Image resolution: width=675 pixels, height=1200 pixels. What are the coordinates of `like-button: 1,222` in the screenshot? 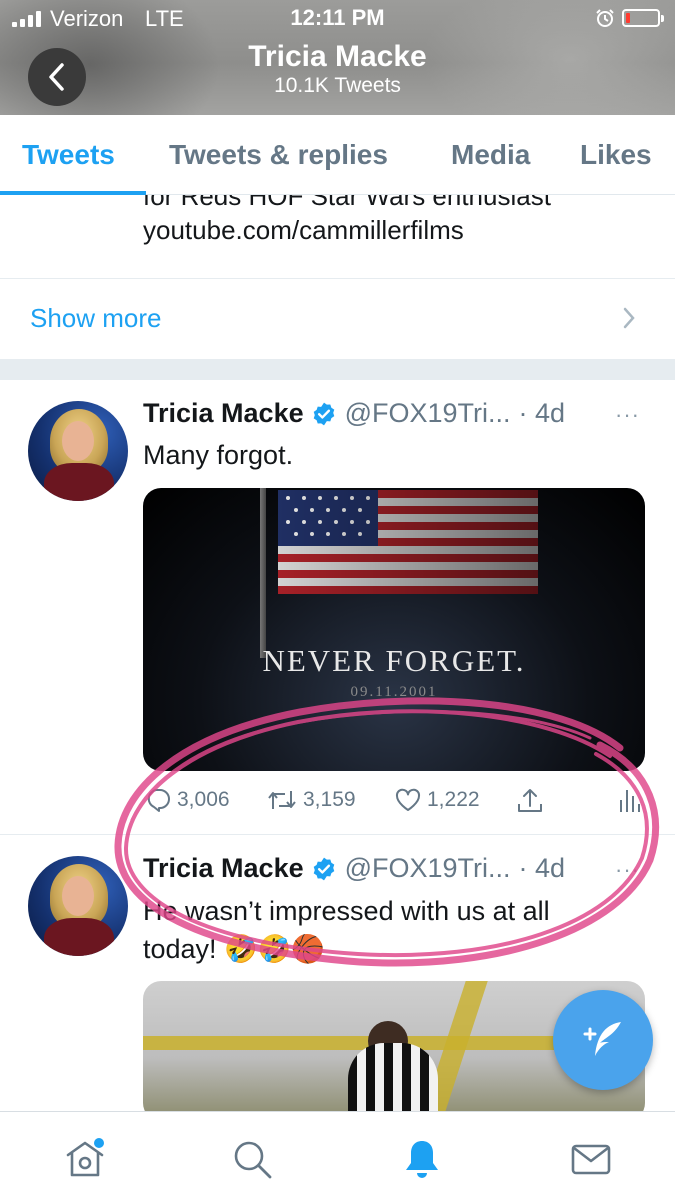 It's located at (437, 800).